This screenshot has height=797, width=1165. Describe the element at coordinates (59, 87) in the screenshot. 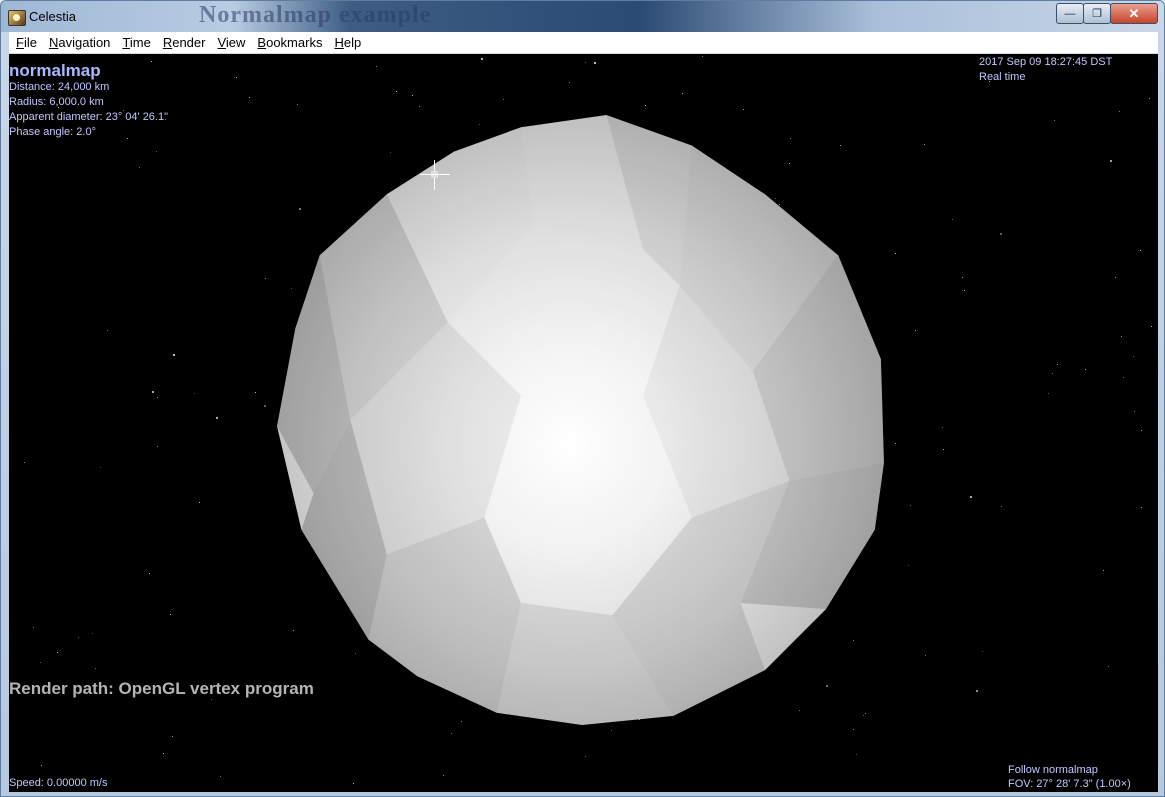

I see `distance-readout: Distance: 24,000 km` at that location.